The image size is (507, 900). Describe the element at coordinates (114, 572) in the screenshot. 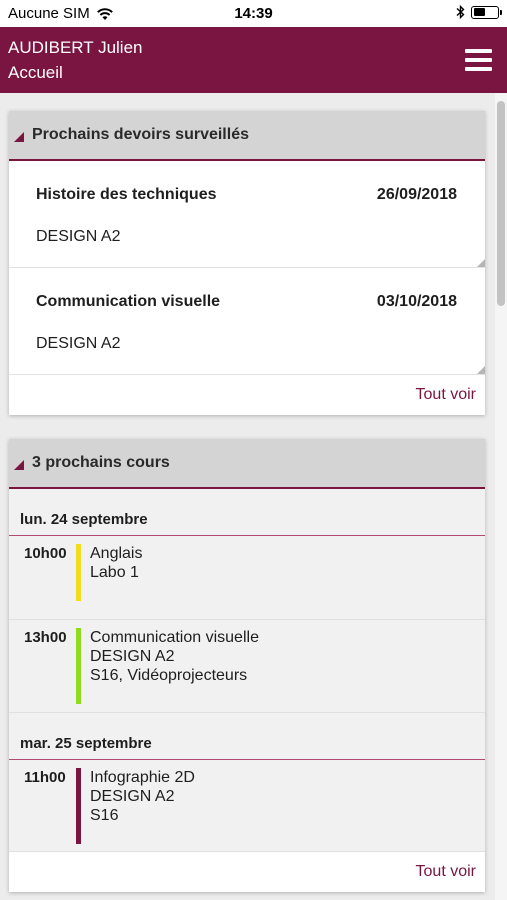

I see `course-room: Labo 1` at that location.